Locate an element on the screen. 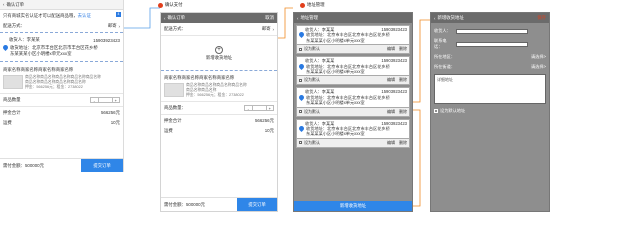 Image resolution: width=640 pixels, height=248 pixels. header: ‹ 新增收货地址 保存 is located at coordinates (490, 18).